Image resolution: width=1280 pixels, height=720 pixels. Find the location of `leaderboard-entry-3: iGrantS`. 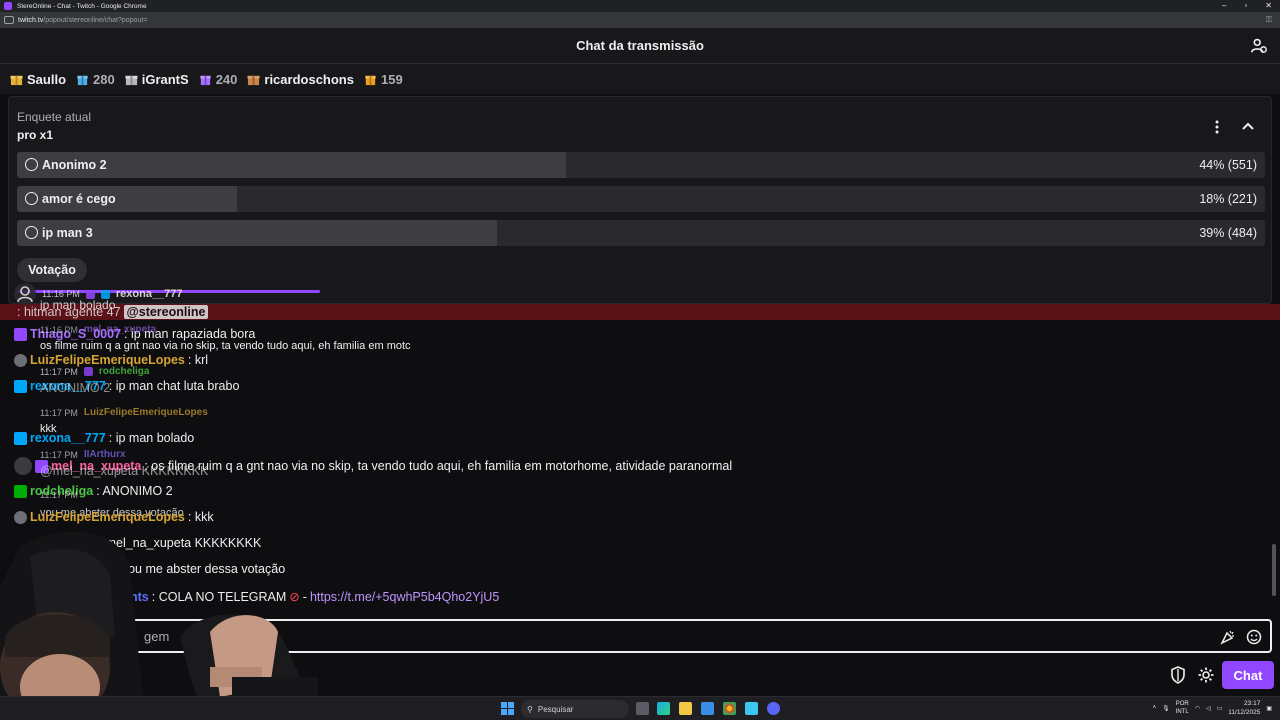

leaderboard-entry-3: iGrantS is located at coordinates (157, 79).